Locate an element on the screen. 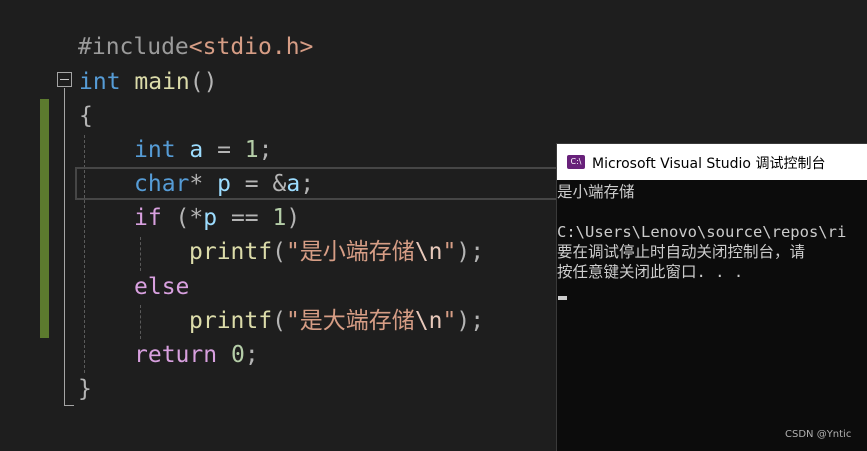 Image resolution: width=867 pixels, height=451 pixels. console-titlebar: C:\ Microsoft Visual Studio 调试控制台 is located at coordinates (712, 162).